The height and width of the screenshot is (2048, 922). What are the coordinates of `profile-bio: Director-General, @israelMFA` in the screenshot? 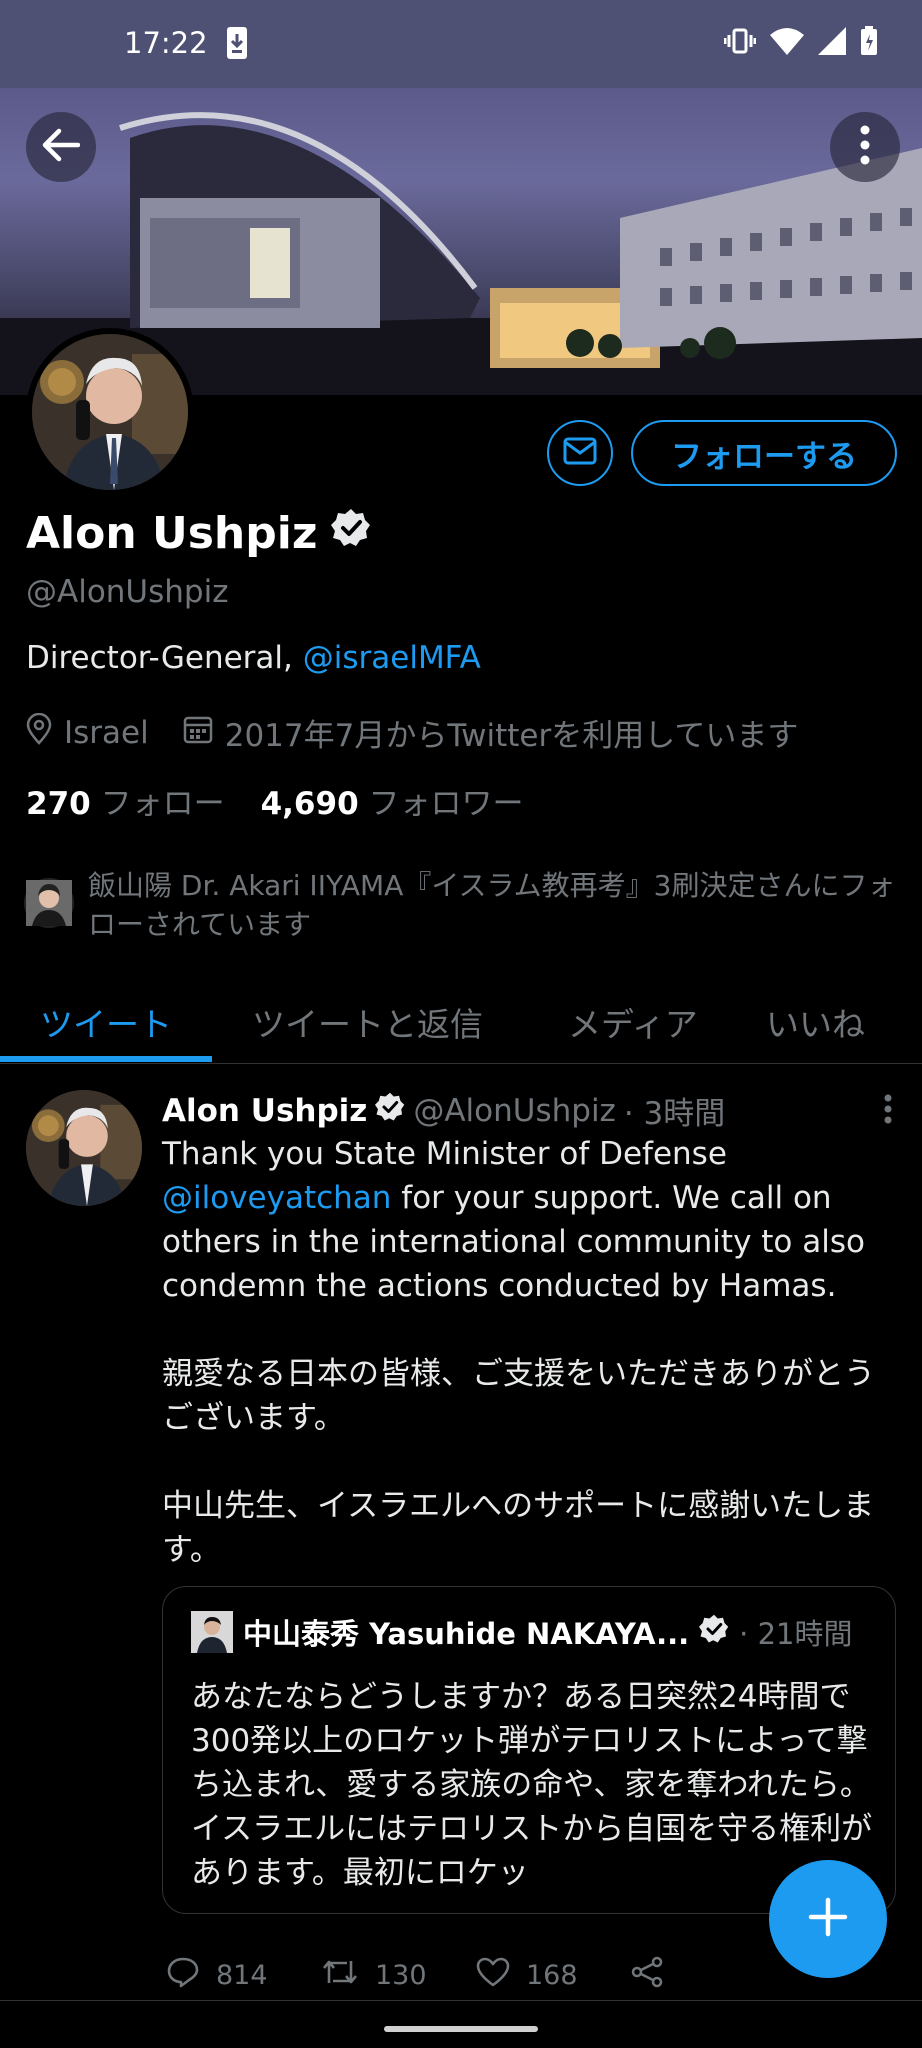 It's located at (253, 658).